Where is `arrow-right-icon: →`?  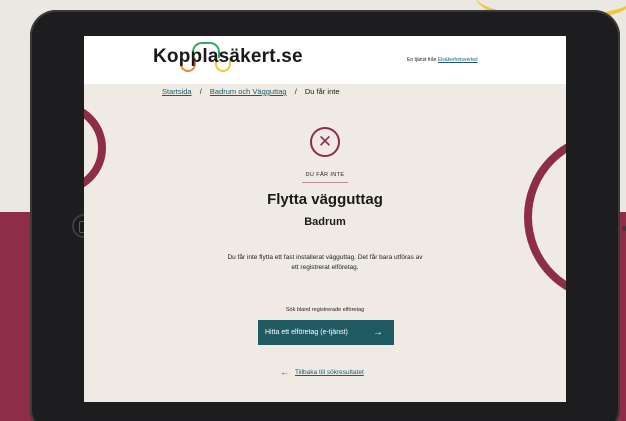
arrow-right-icon: → is located at coordinates (378, 332).